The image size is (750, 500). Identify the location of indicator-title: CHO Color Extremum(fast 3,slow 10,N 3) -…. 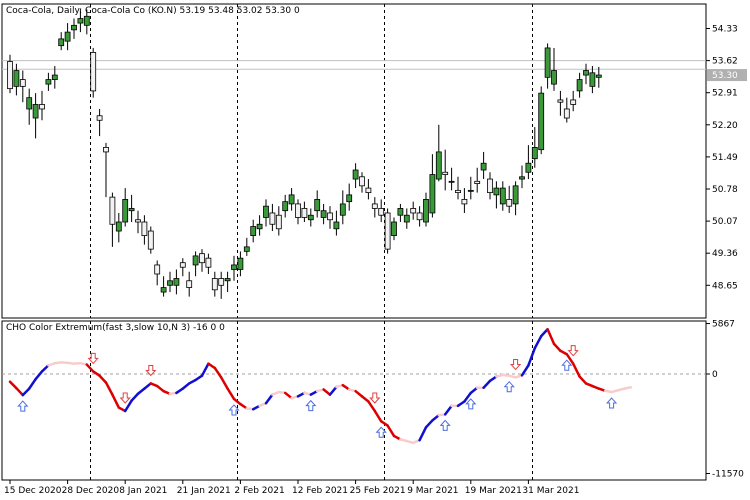
(115, 328).